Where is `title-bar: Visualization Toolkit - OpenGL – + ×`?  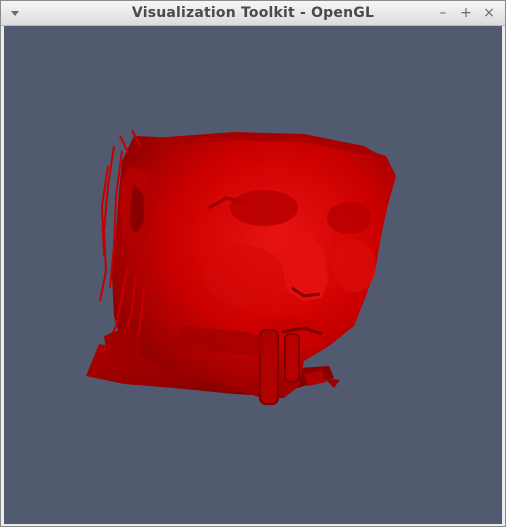 title-bar: Visualization Toolkit - OpenGL – + × is located at coordinates (253, 13).